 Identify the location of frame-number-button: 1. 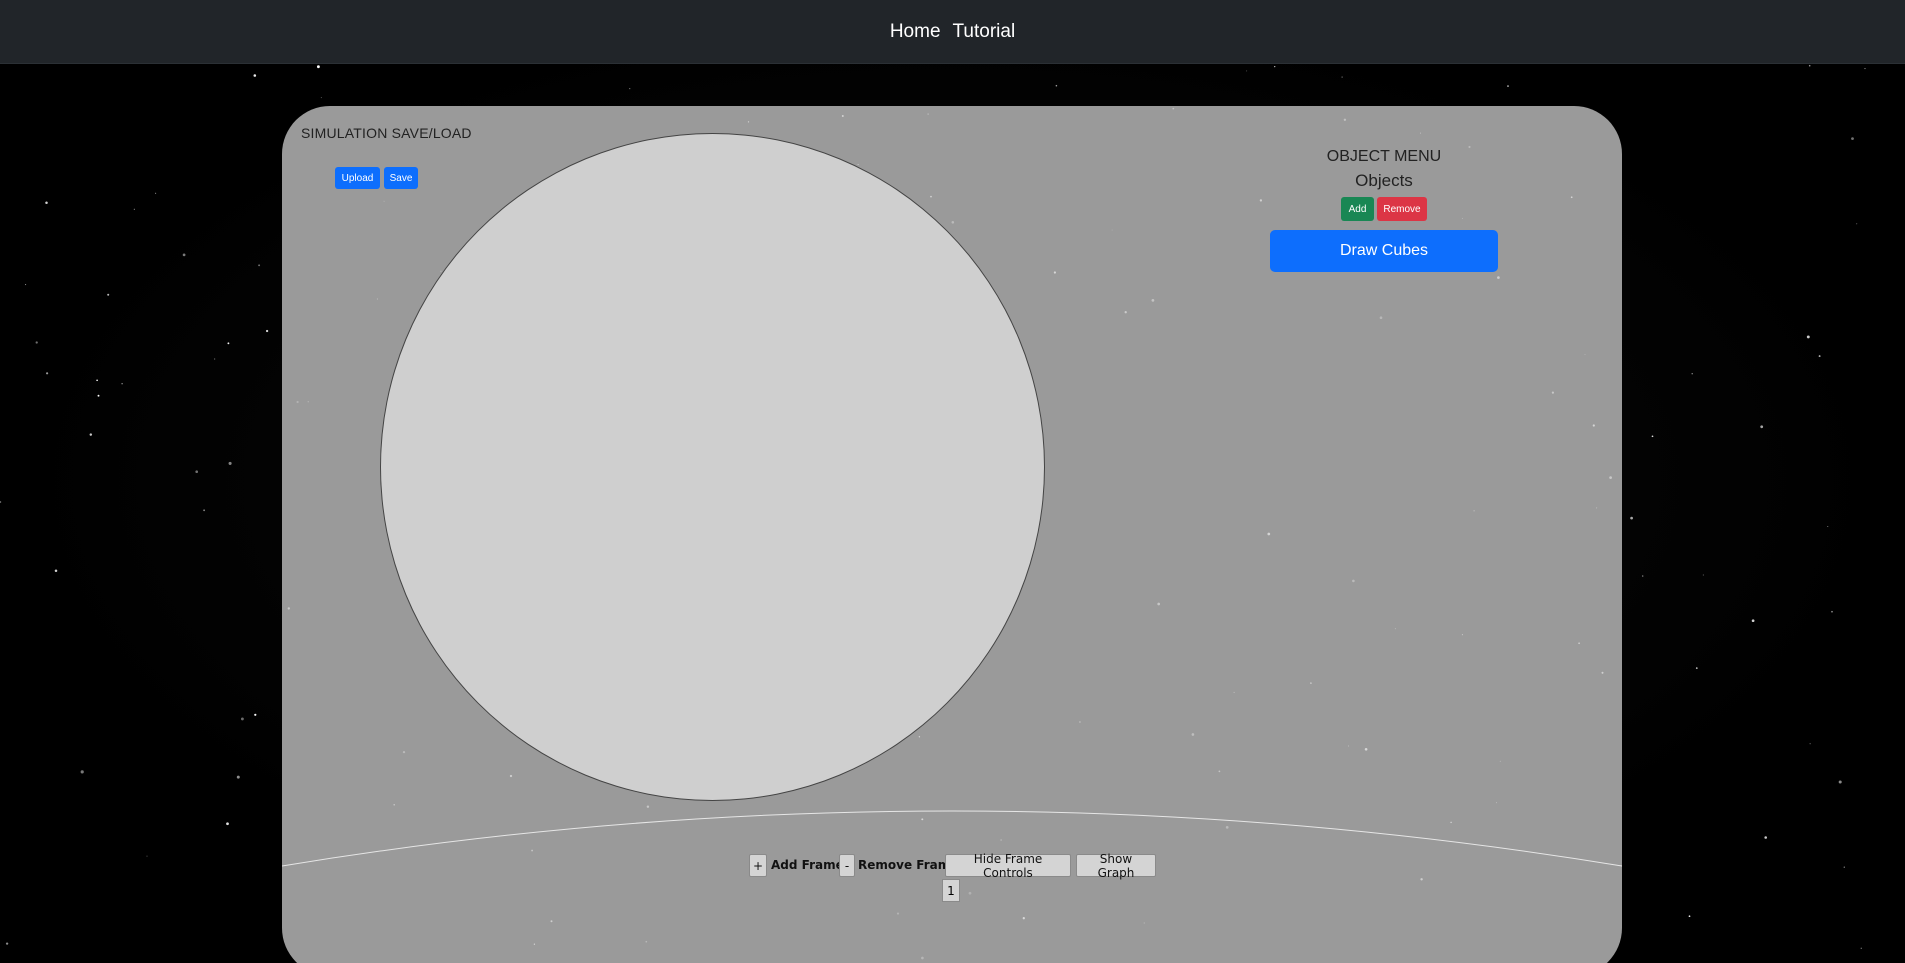
(951, 890).